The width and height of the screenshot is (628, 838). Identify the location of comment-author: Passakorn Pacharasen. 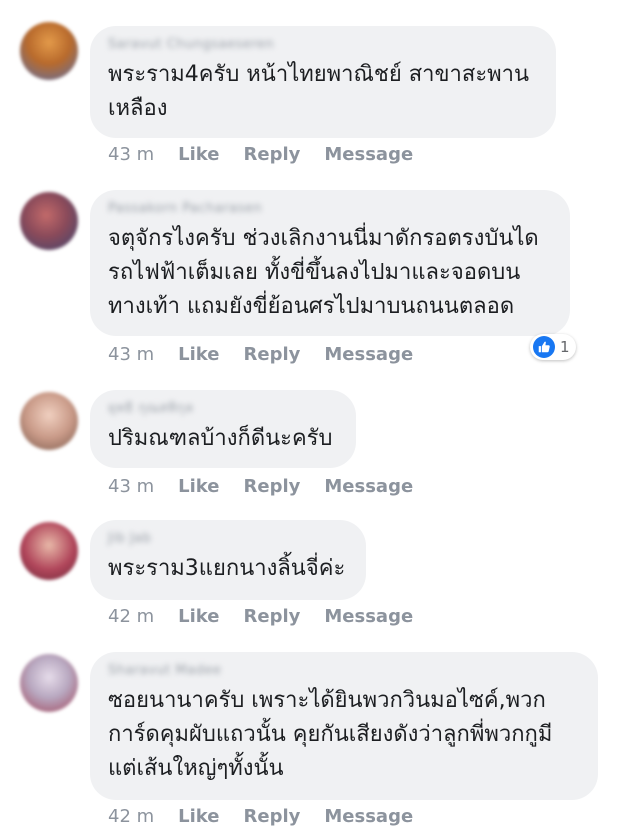
(330, 209).